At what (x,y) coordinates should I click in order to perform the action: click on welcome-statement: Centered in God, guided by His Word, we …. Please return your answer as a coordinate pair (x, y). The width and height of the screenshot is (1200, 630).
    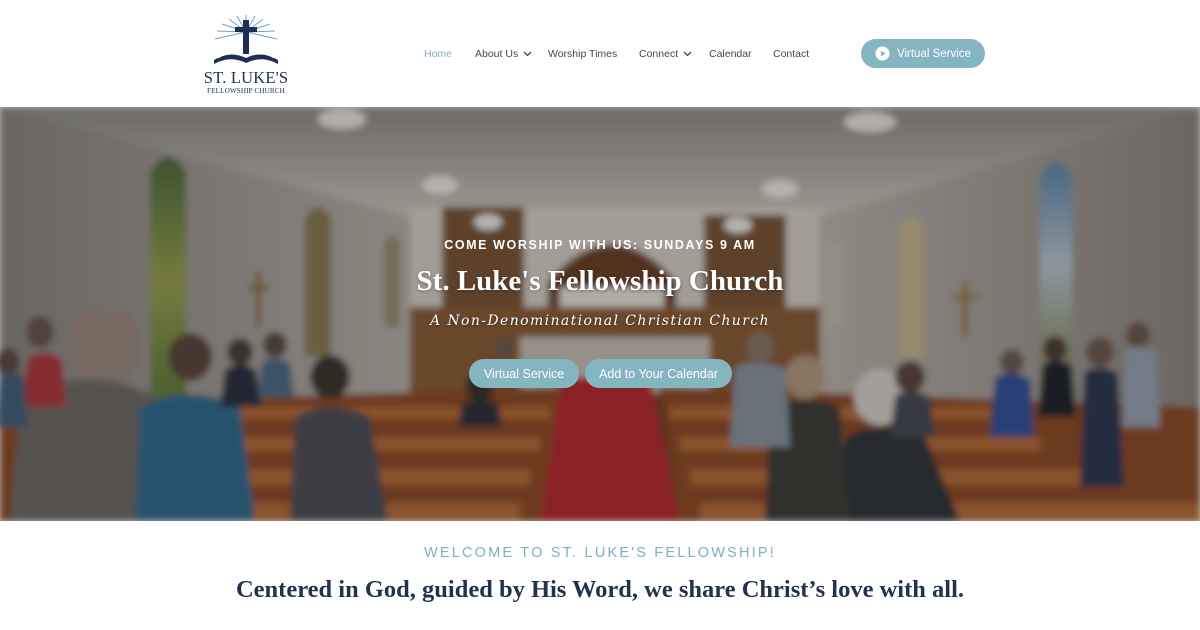
    Looking at the image, I should click on (600, 589).